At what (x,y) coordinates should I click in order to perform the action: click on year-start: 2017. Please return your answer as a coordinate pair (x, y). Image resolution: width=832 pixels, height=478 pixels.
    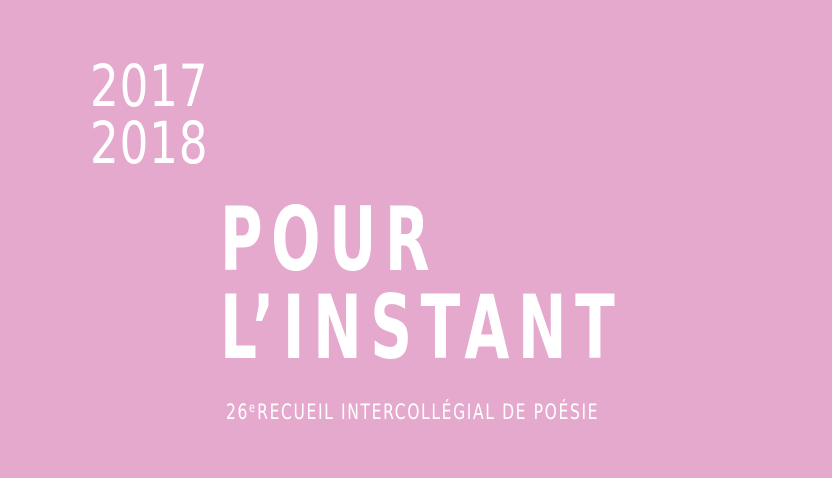
    Looking at the image, I should click on (149, 86).